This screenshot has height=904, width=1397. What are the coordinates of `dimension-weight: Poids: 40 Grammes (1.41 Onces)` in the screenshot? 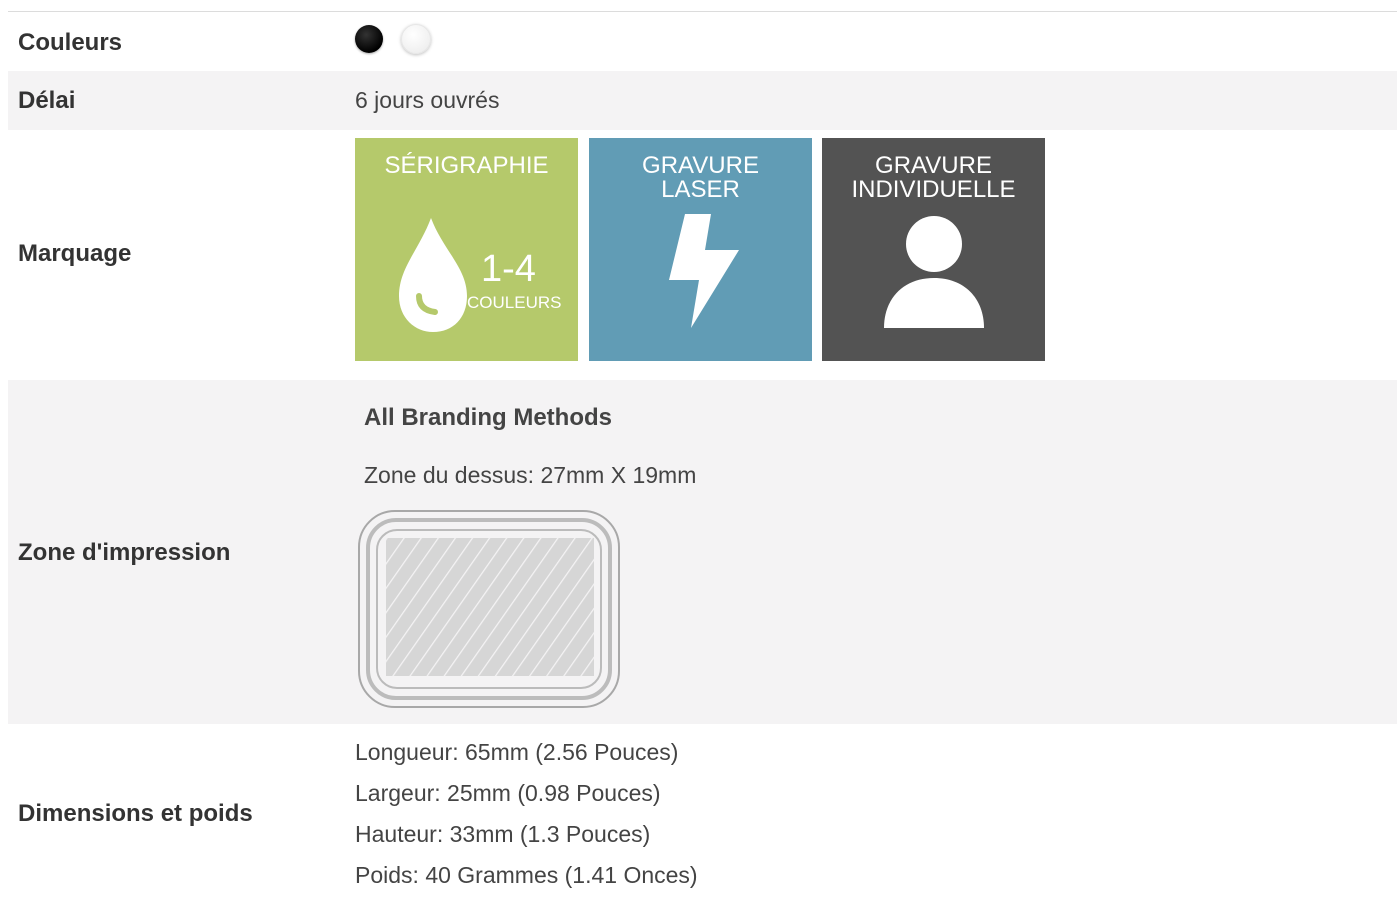 It's located at (526, 875).